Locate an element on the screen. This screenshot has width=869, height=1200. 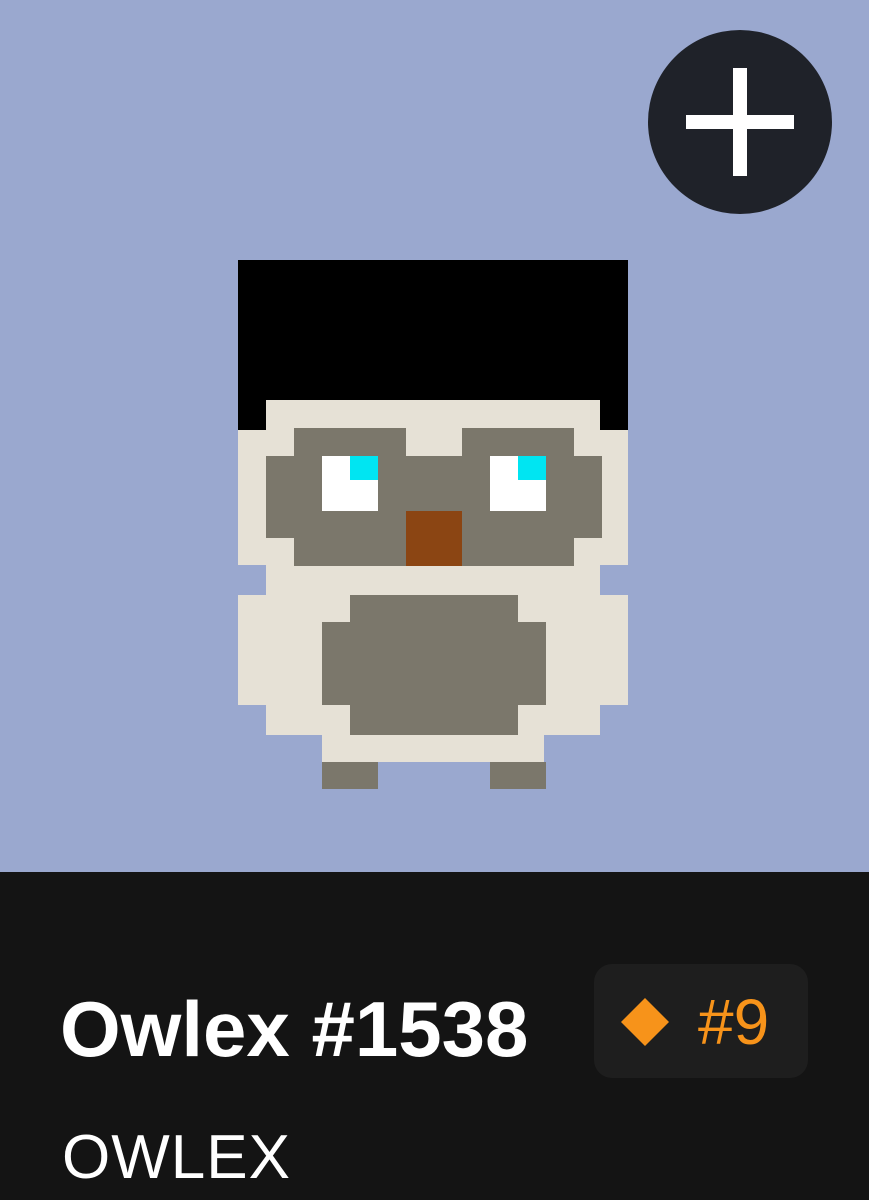
add-button is located at coordinates (740, 122).